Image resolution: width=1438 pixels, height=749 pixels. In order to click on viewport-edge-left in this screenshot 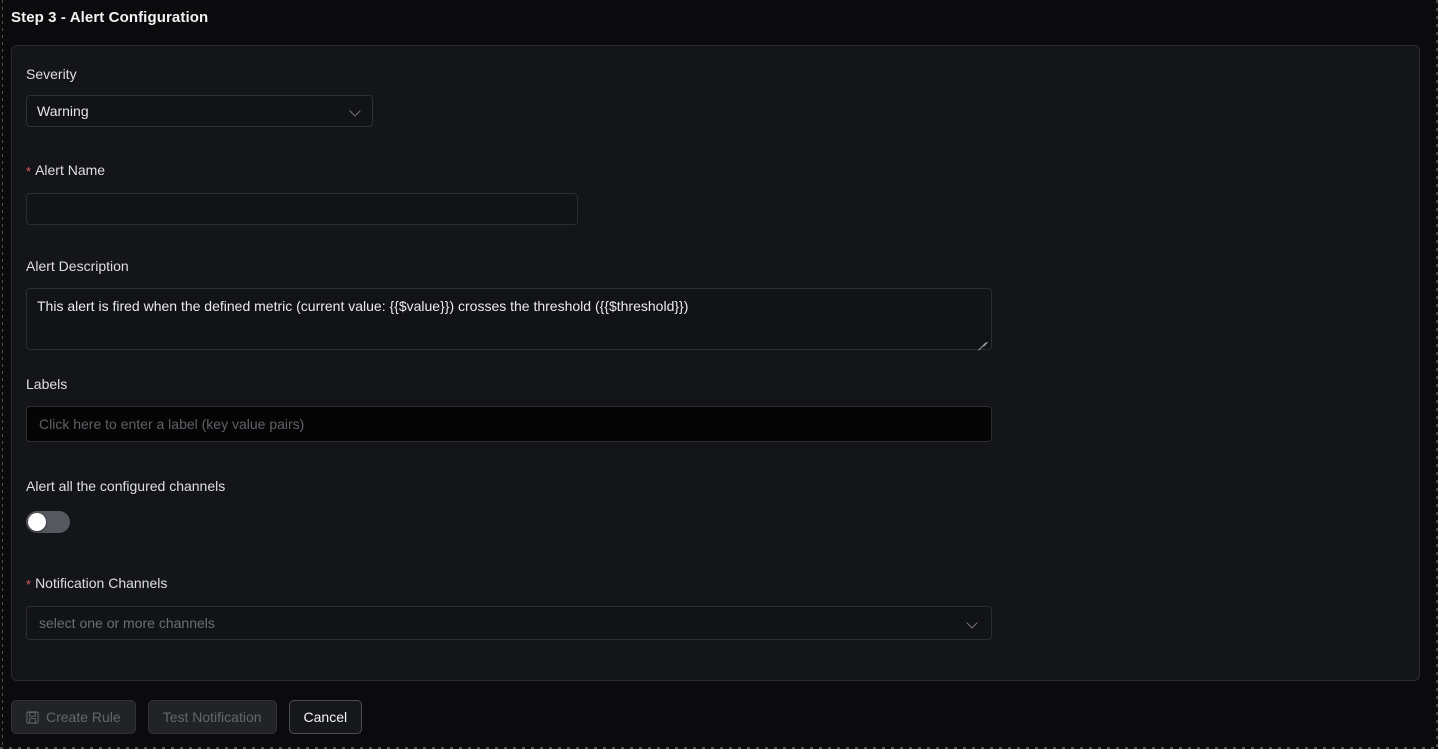, I will do `click(2, 374)`.